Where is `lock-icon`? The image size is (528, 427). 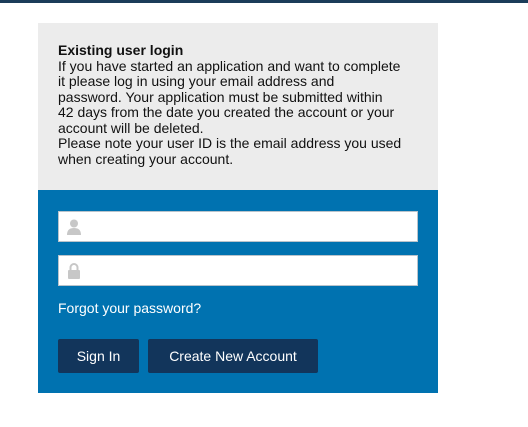 lock-icon is located at coordinates (74, 271).